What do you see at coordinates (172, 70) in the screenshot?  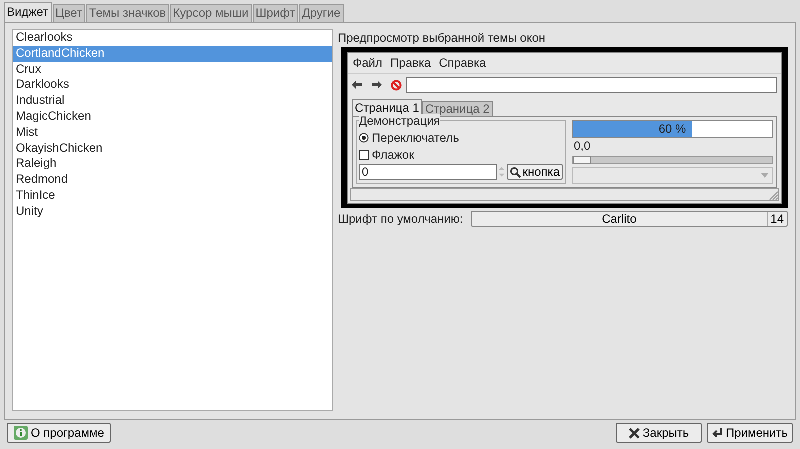 I see `theme-item: Crux` at bounding box center [172, 70].